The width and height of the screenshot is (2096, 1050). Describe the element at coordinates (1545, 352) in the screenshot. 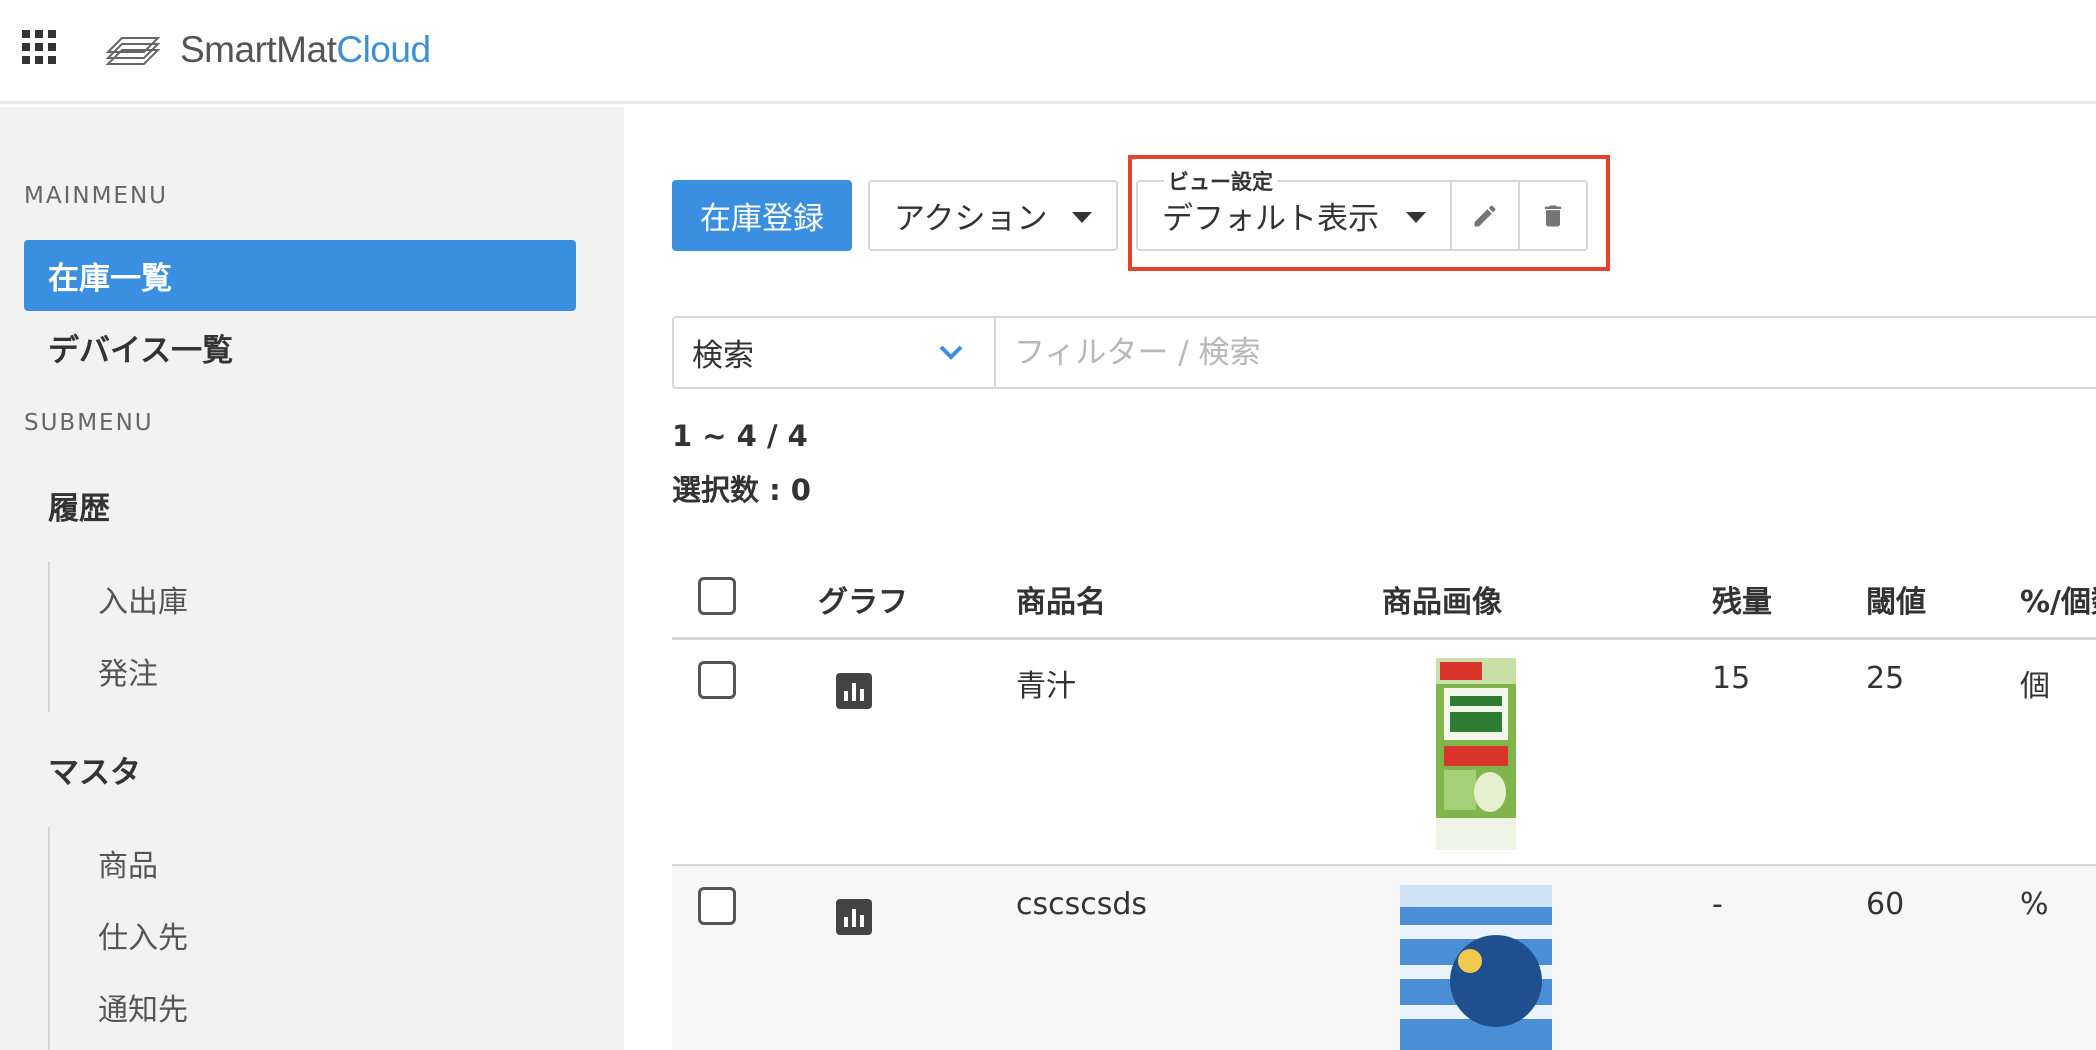

I see `filter-search-input` at that location.